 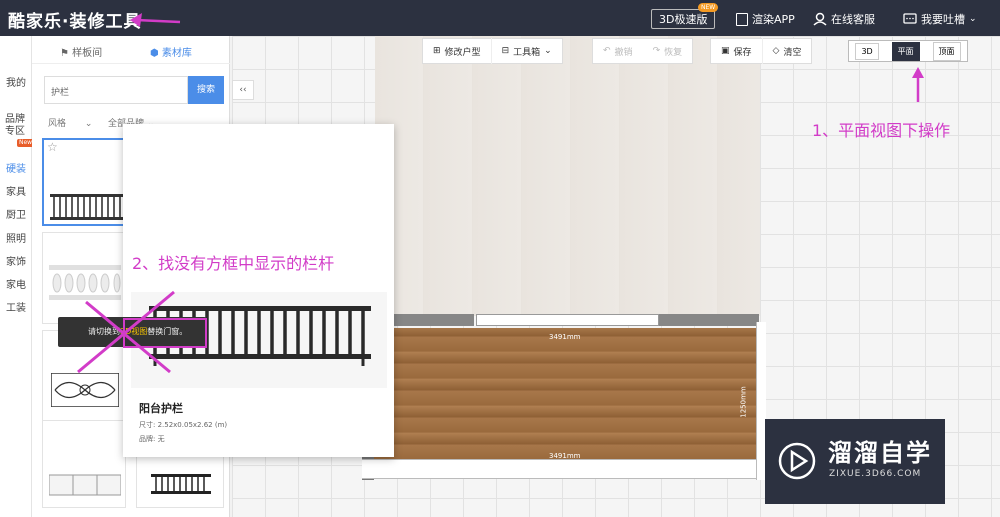 What do you see at coordinates (52, 147) in the screenshot?
I see `star-icon: ☆` at bounding box center [52, 147].